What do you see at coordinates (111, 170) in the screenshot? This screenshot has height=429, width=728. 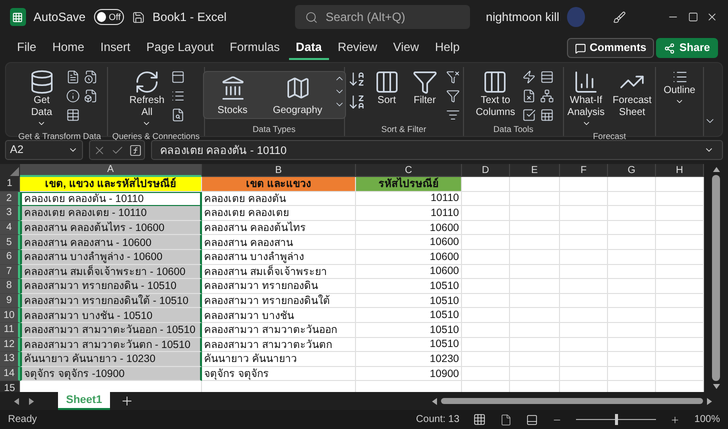 I see `column-header: A` at bounding box center [111, 170].